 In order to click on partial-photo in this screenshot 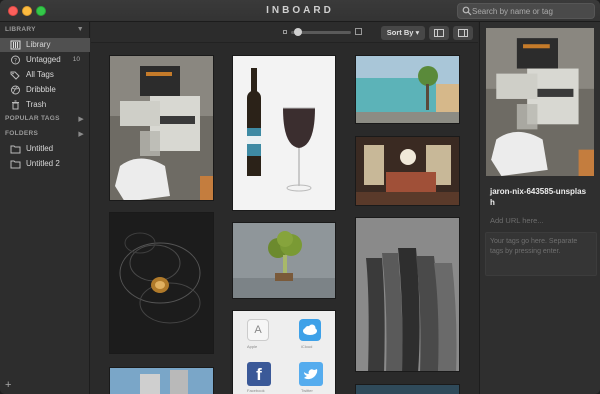, I will do `click(407, 389)`.